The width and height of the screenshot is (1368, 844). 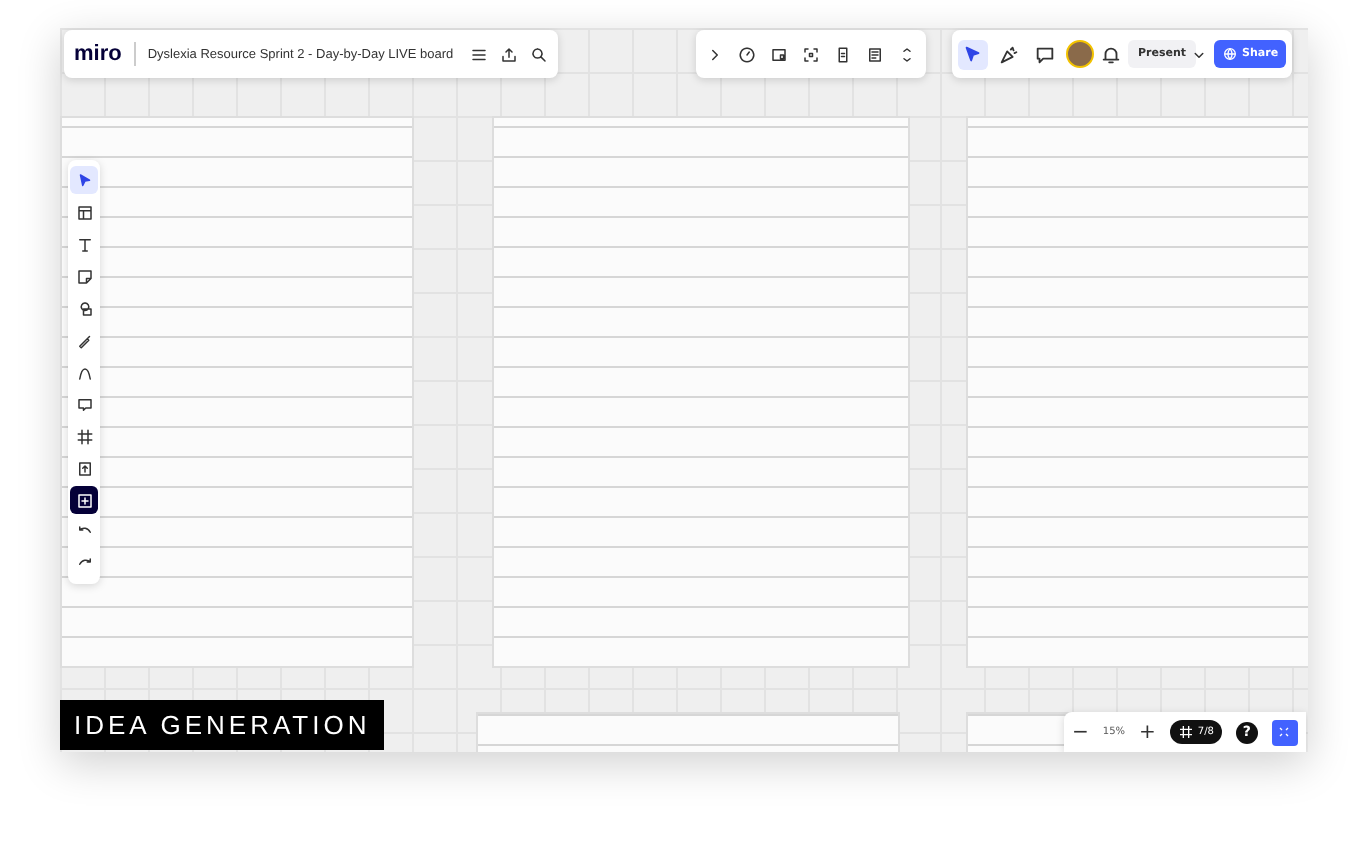 What do you see at coordinates (715, 54) in the screenshot?
I see `chevron-icon` at bounding box center [715, 54].